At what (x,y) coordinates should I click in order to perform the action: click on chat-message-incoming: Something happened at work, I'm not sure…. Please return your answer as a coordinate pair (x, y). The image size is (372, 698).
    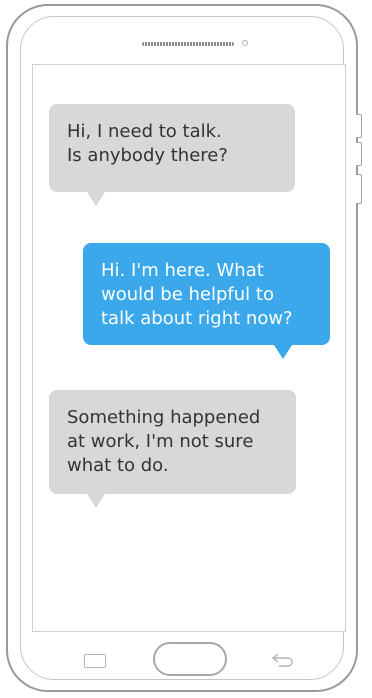
    Looking at the image, I should click on (172, 449).